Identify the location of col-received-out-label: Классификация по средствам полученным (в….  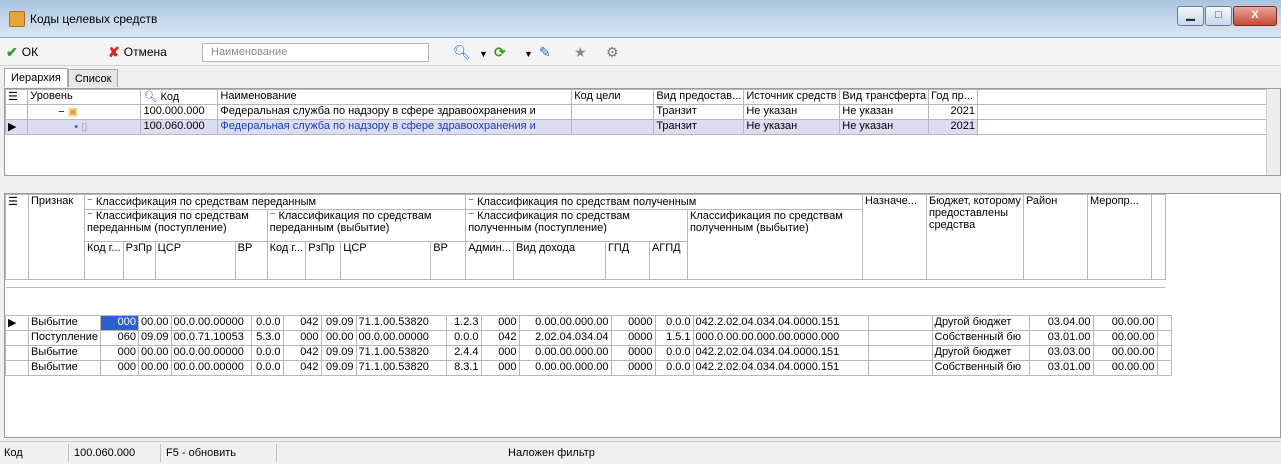
(766, 222).